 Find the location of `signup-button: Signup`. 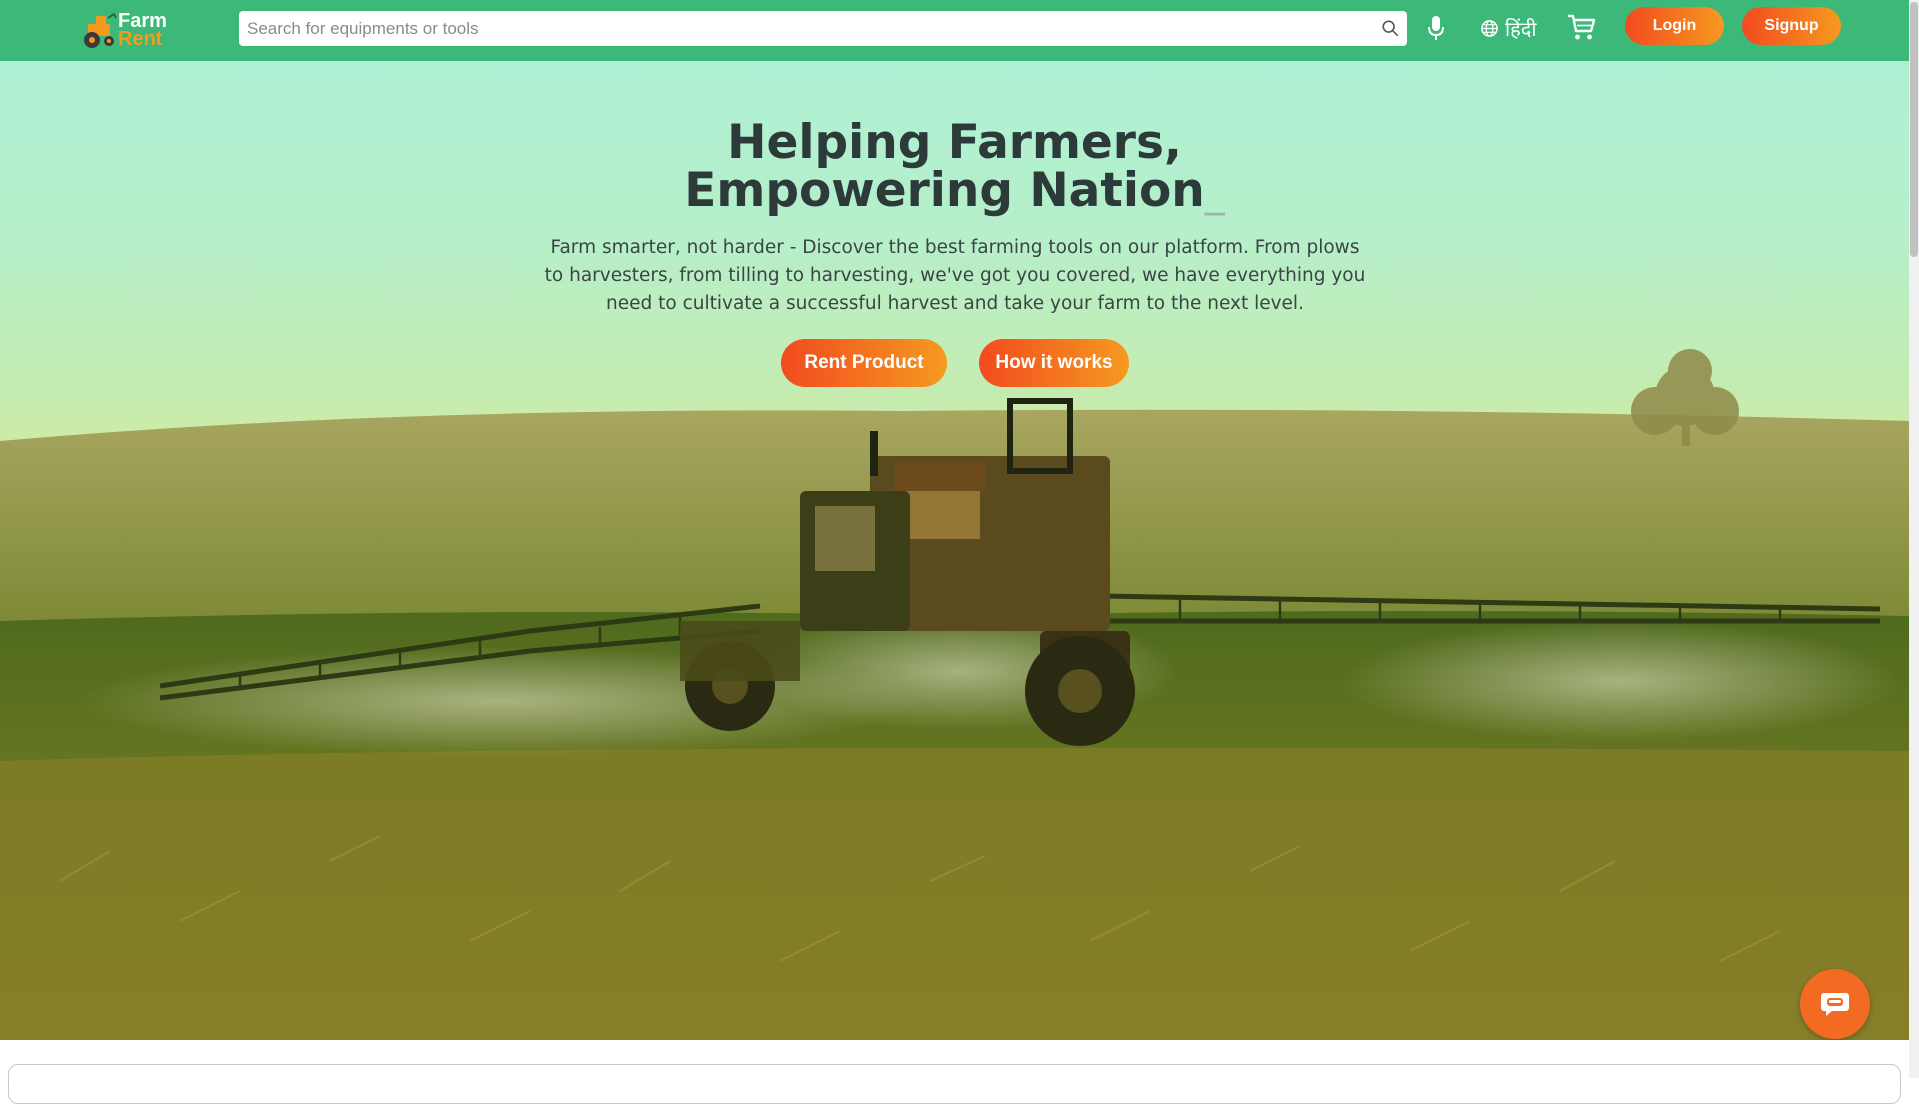

signup-button: Signup is located at coordinates (1791, 26).